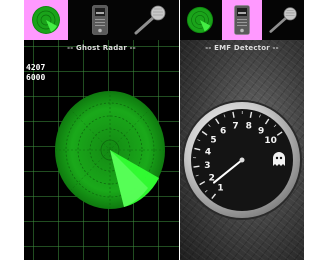  Describe the element at coordinates (196, 166) in the screenshot. I see `gauge-tick` at that location.